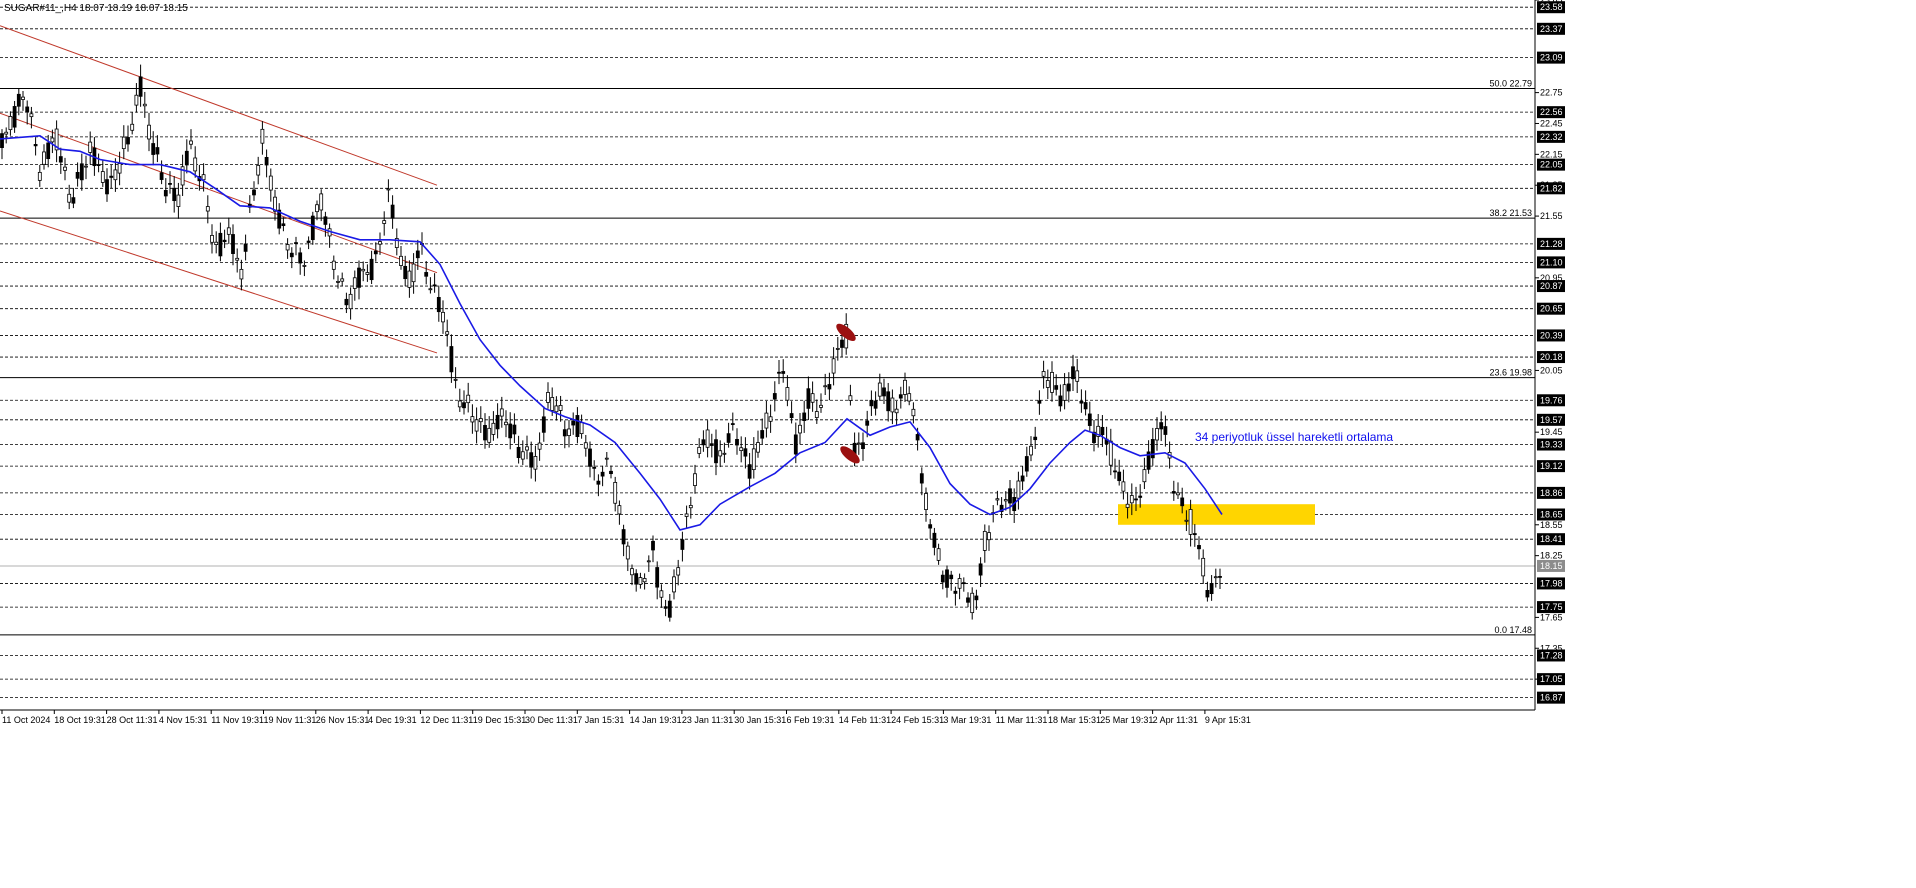  Describe the element at coordinates (80, 720) in the screenshot. I see `x-tick-label: 18 Oct 19:31` at that location.